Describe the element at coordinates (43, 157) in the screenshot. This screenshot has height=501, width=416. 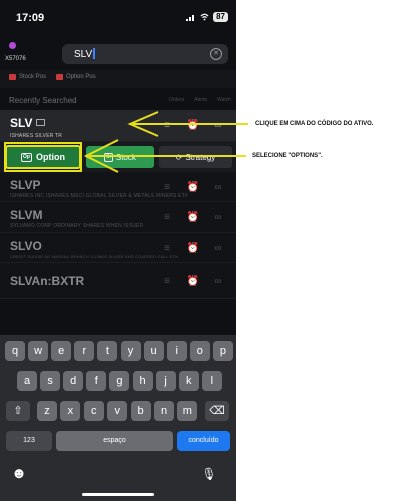
I see `option-highlight-box` at that location.